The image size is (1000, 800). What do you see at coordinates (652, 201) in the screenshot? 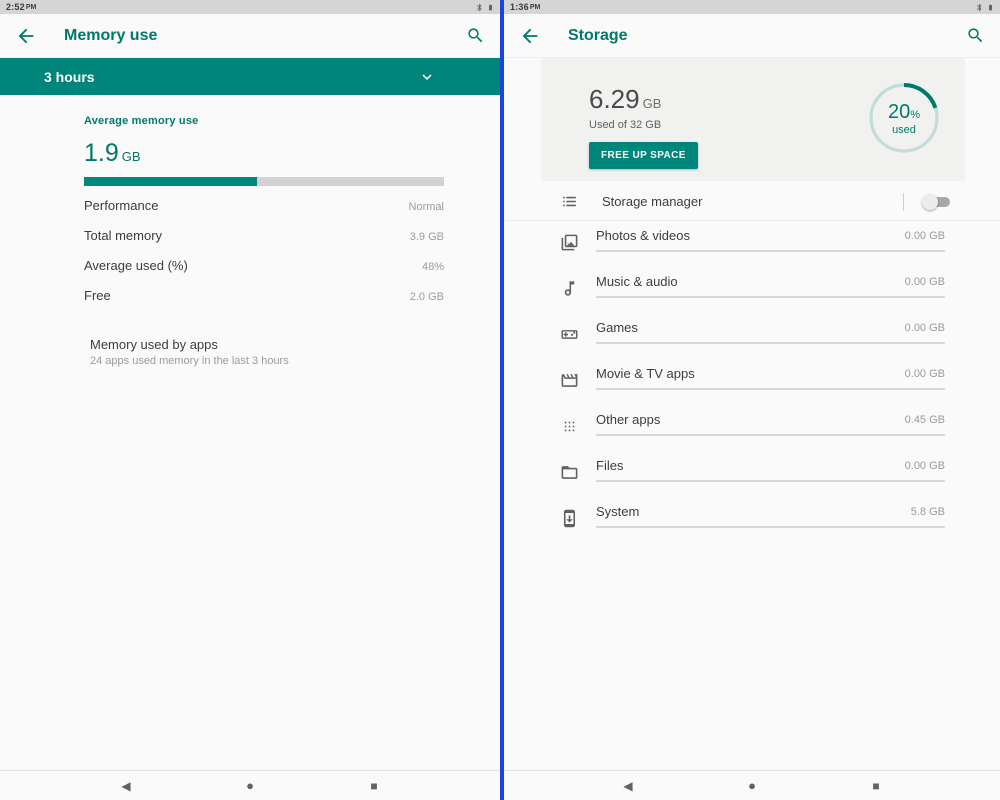
I see `storage-manager-label: Storage manager` at bounding box center [652, 201].